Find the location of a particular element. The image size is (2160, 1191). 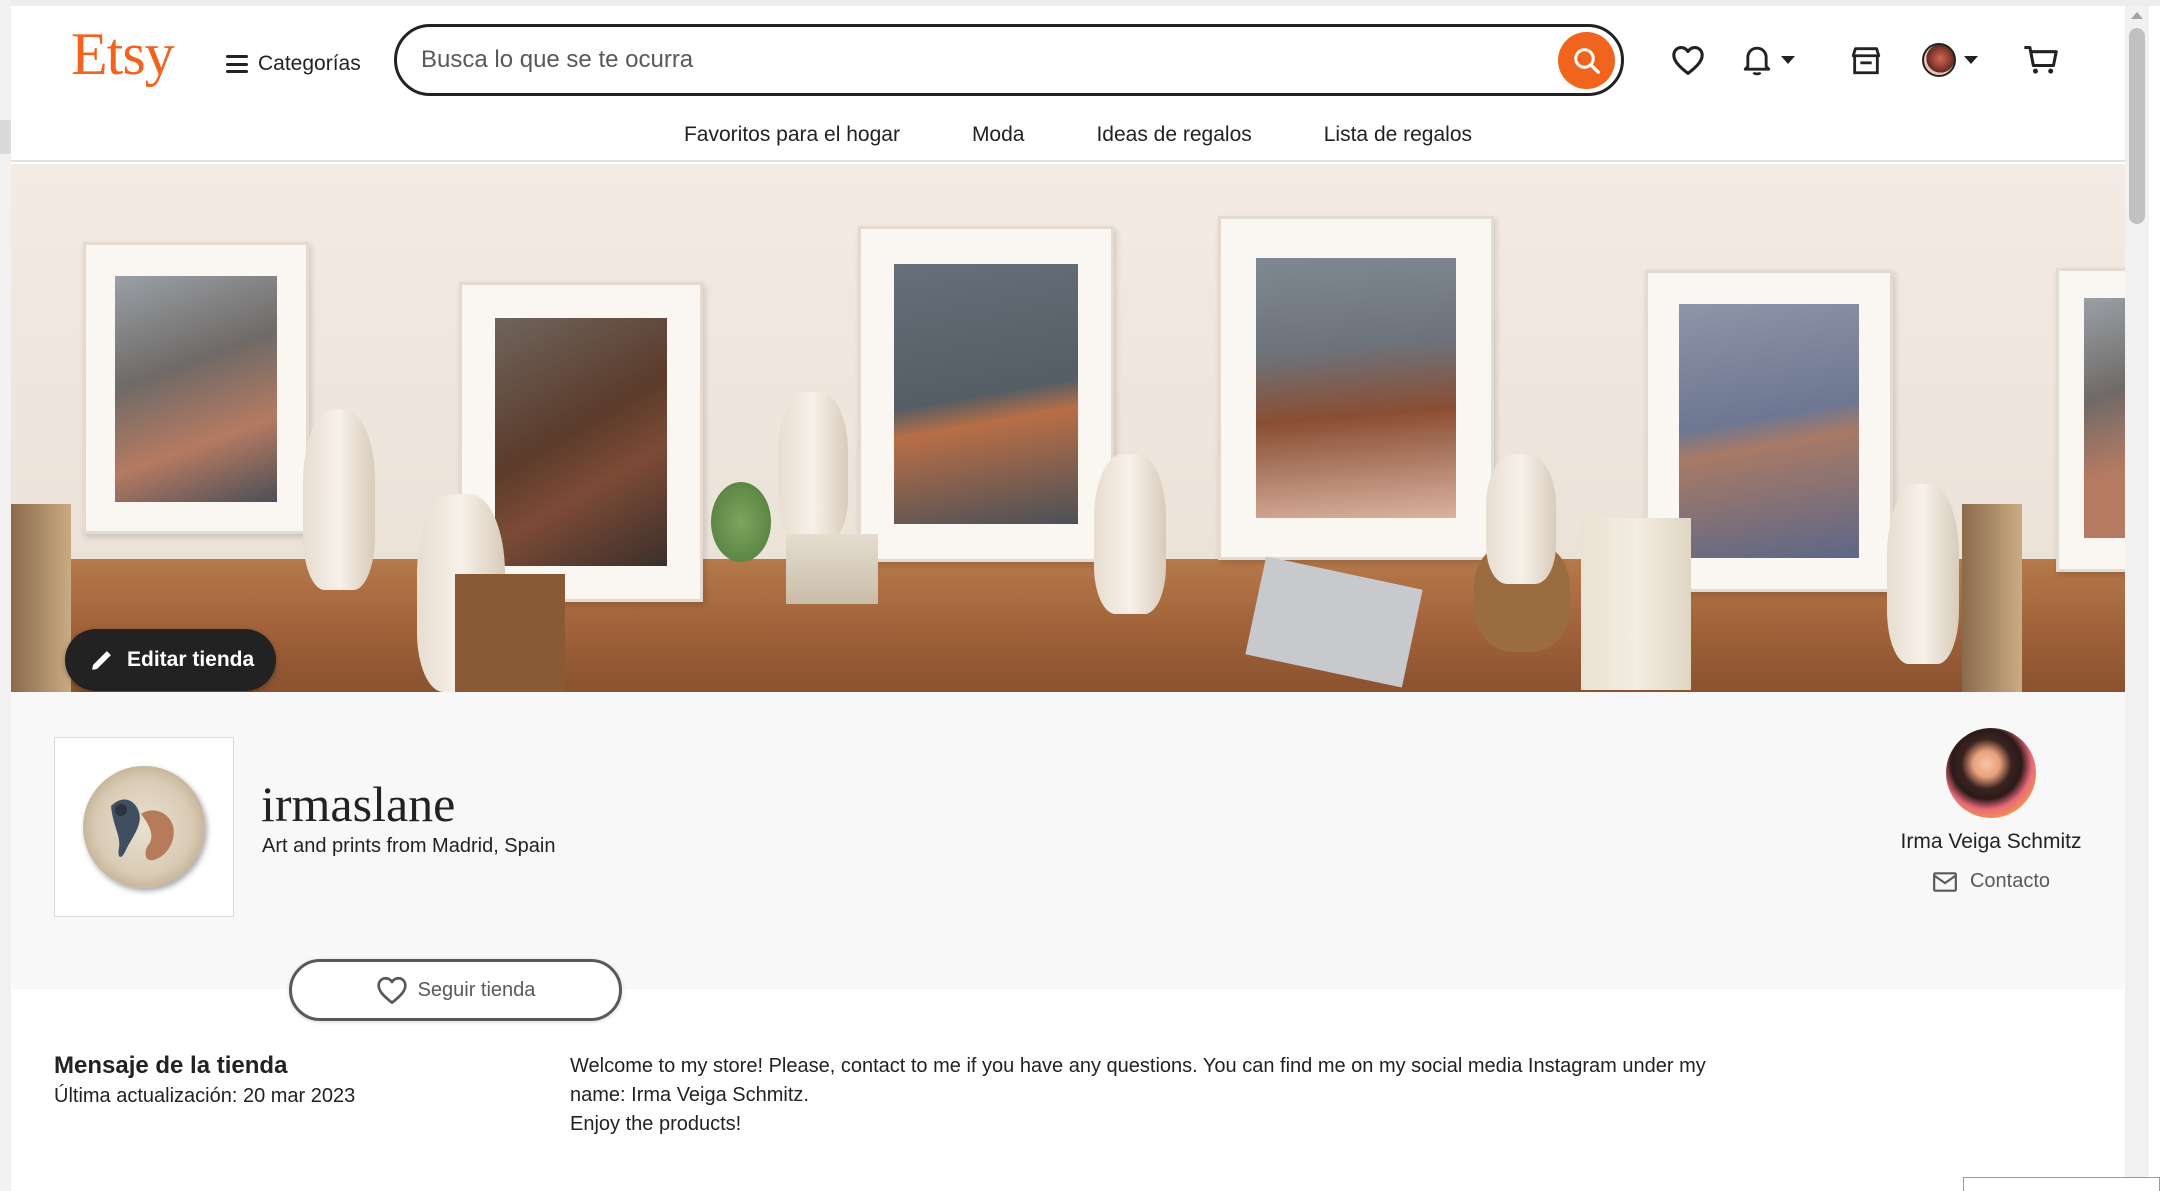

shop-manager-button is located at coordinates (1866, 60).